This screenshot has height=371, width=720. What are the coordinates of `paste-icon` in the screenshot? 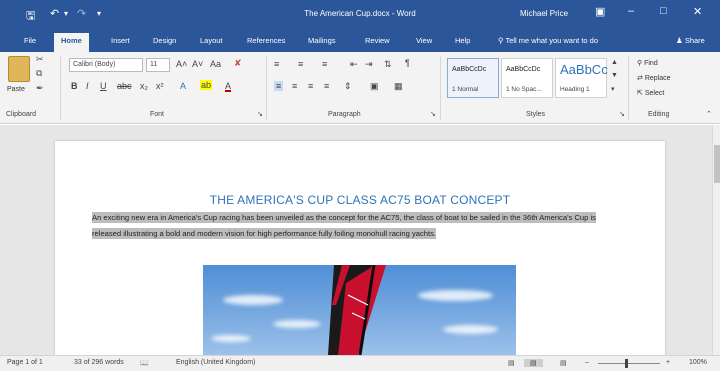 It's located at (19, 69).